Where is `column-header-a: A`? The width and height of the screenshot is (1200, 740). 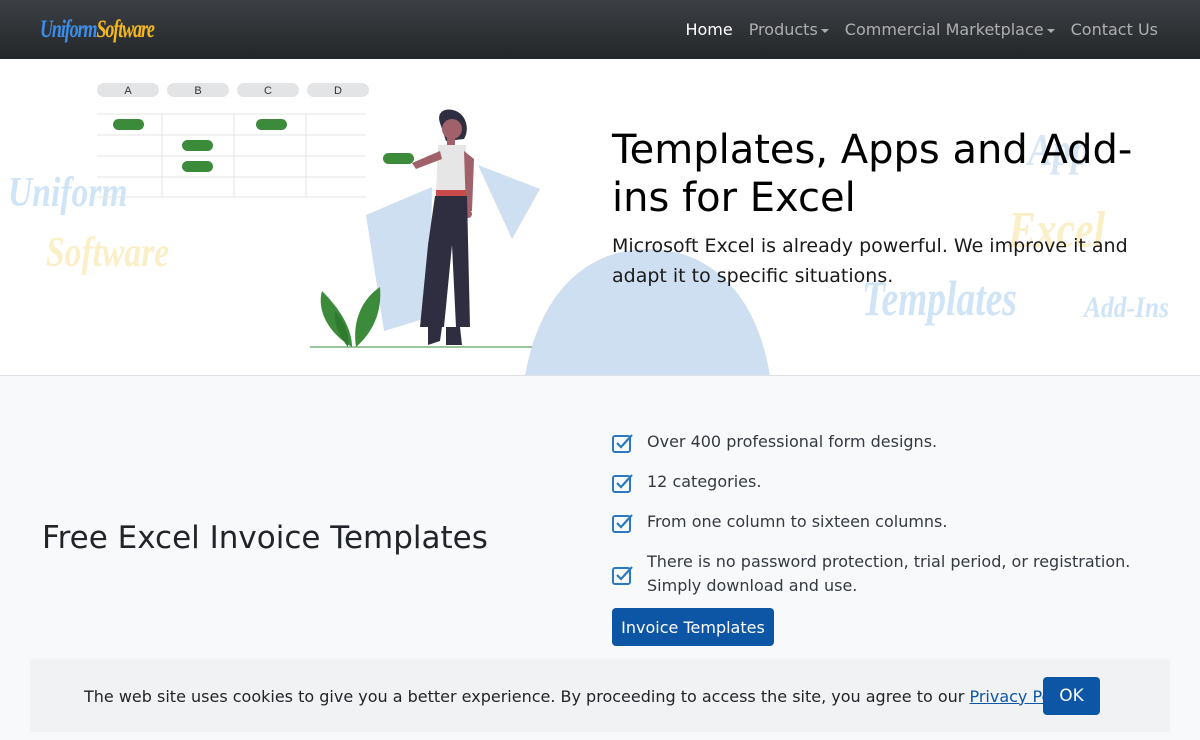 column-header-a: A is located at coordinates (128, 91).